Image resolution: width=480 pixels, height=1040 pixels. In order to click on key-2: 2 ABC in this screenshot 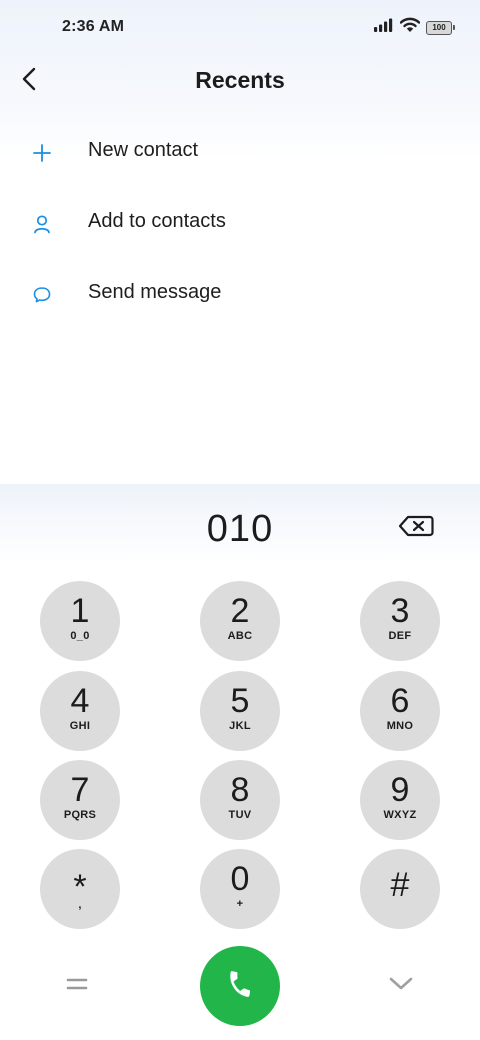, I will do `click(240, 621)`.